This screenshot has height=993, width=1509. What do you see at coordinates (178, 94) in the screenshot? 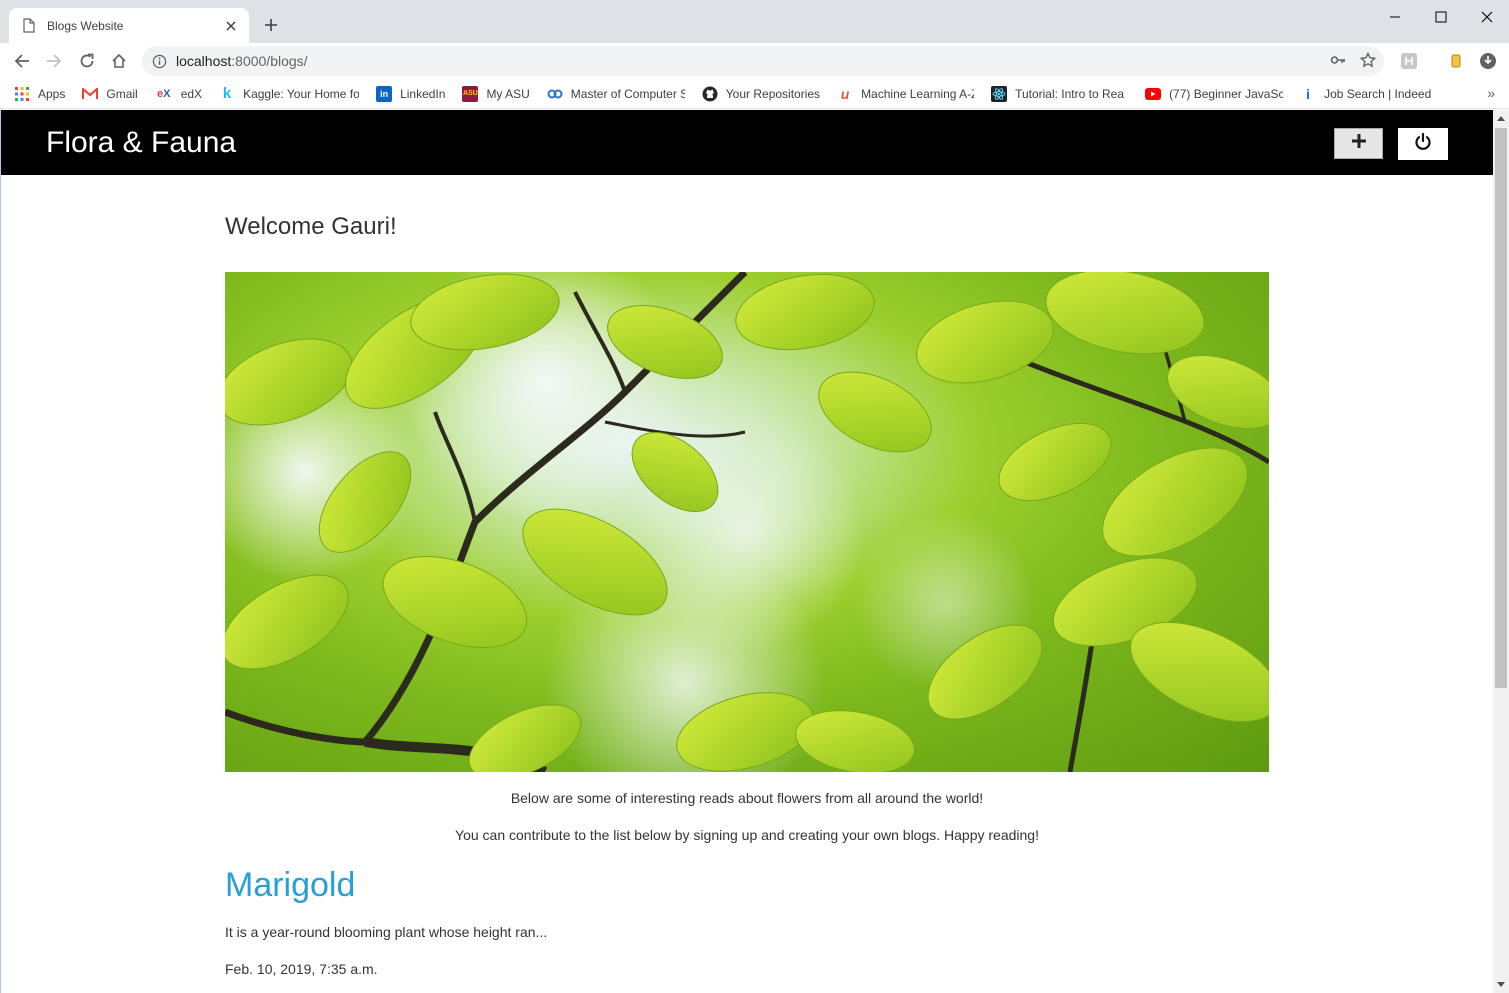
I see `bookmark-edx: eX edX` at bounding box center [178, 94].